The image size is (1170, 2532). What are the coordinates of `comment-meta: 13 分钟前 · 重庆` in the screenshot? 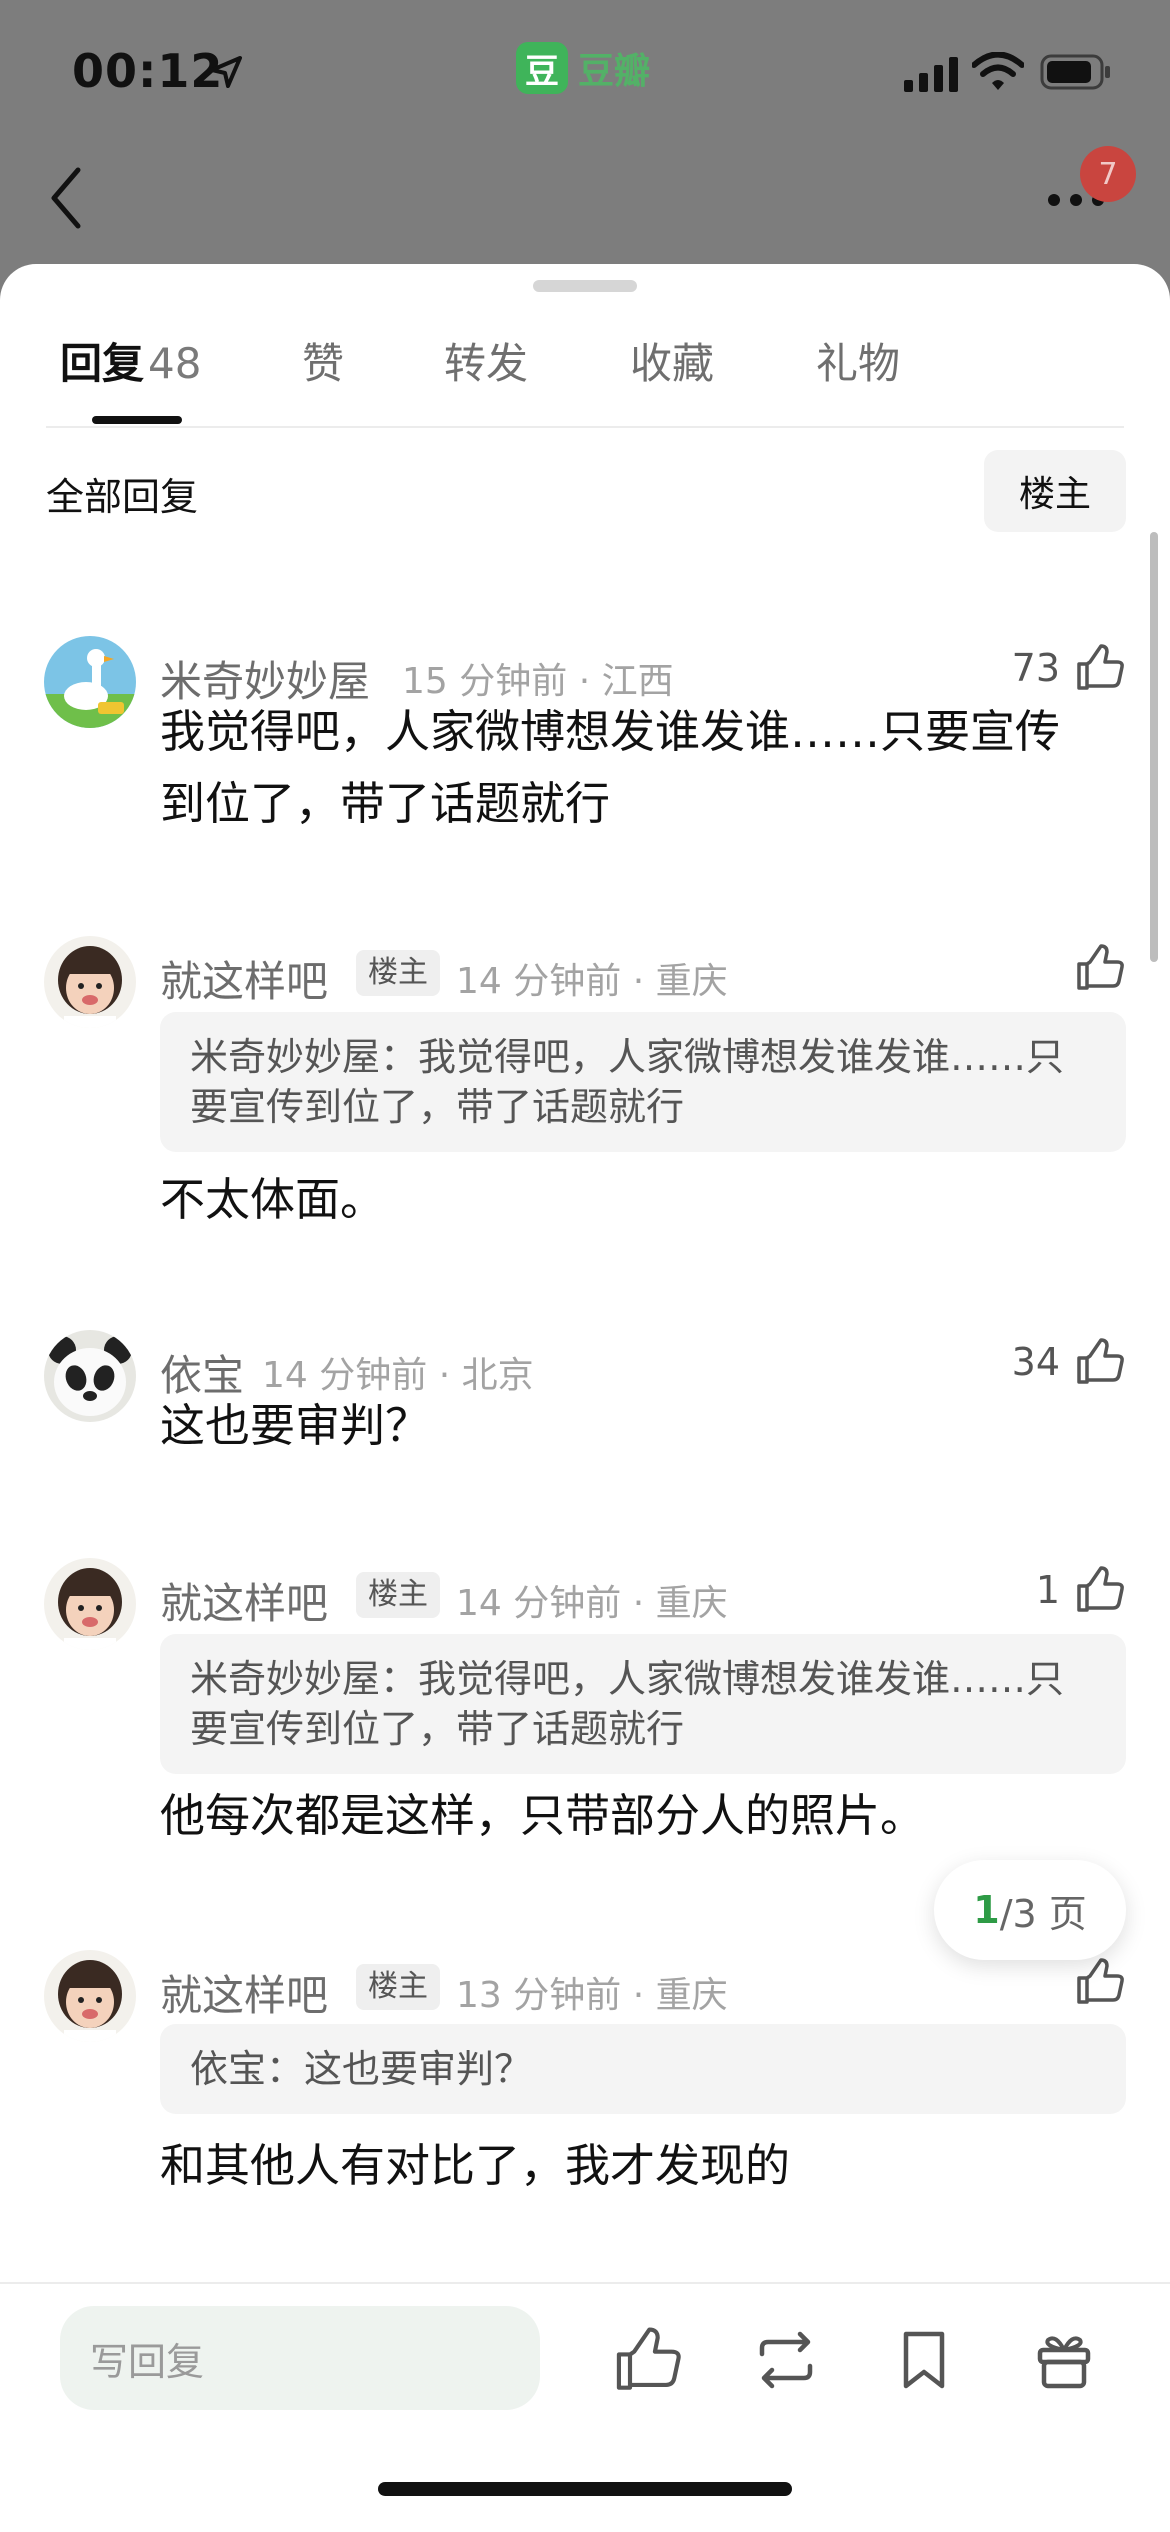 It's located at (592, 1995).